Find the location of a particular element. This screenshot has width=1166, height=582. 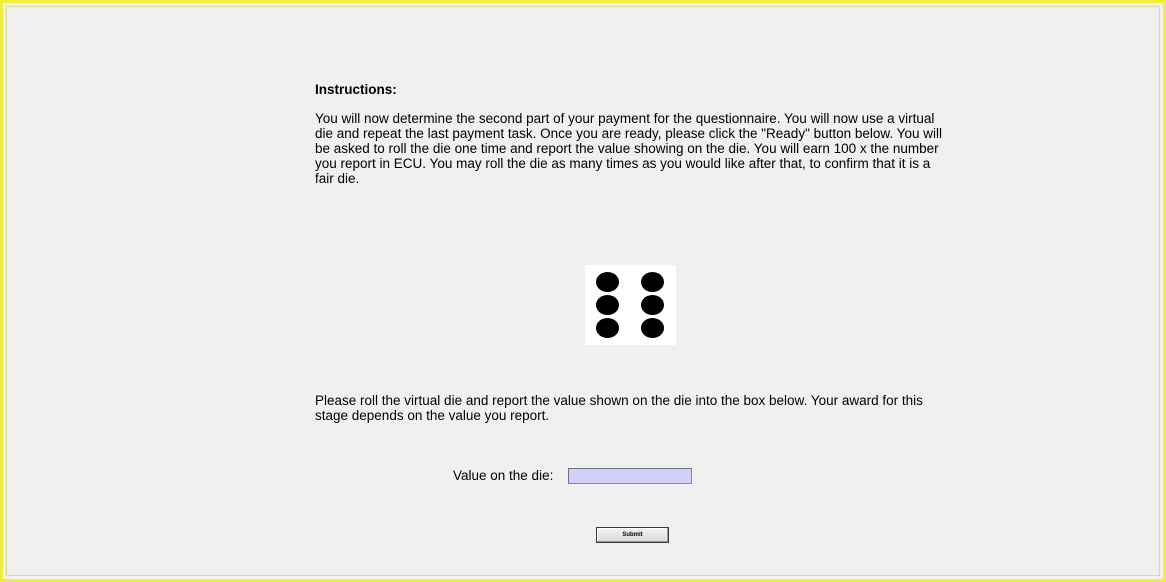

instructions-heading: Instructions: is located at coordinates (356, 89).